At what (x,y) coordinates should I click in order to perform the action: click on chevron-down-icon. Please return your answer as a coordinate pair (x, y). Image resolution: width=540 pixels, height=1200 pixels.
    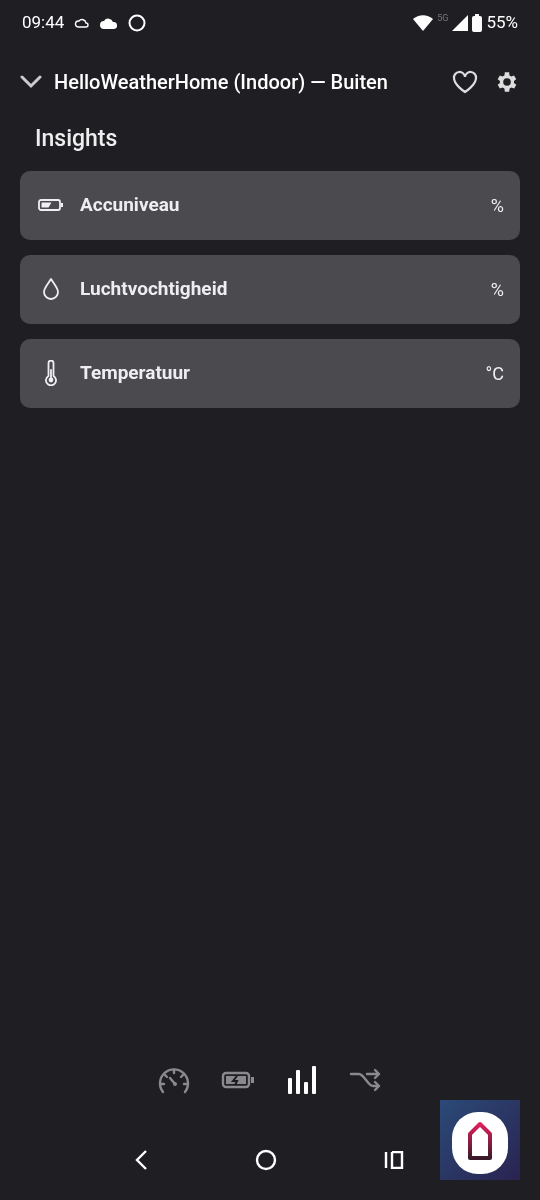
    Looking at the image, I should click on (31, 82).